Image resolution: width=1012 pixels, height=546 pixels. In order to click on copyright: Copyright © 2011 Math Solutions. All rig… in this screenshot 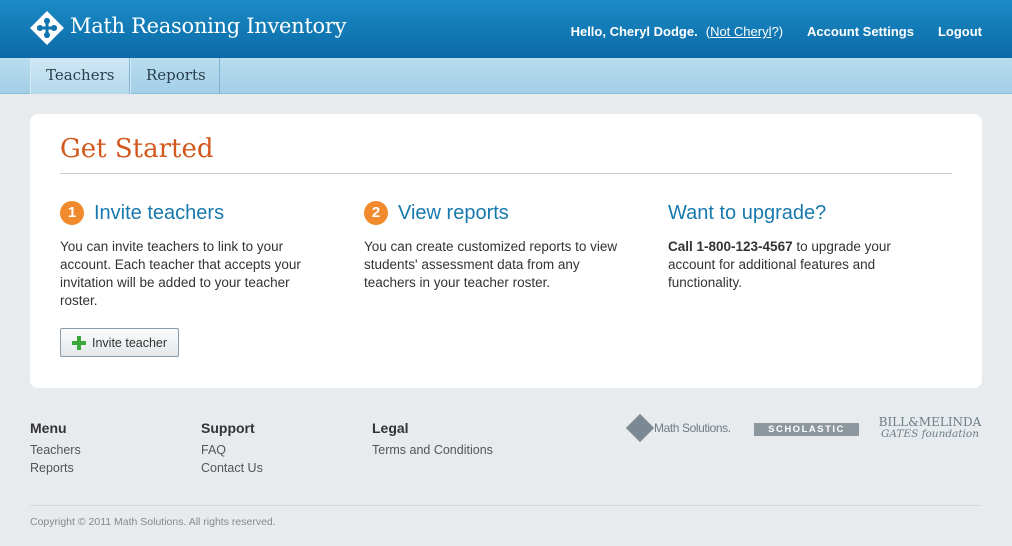, I will do `click(153, 522)`.